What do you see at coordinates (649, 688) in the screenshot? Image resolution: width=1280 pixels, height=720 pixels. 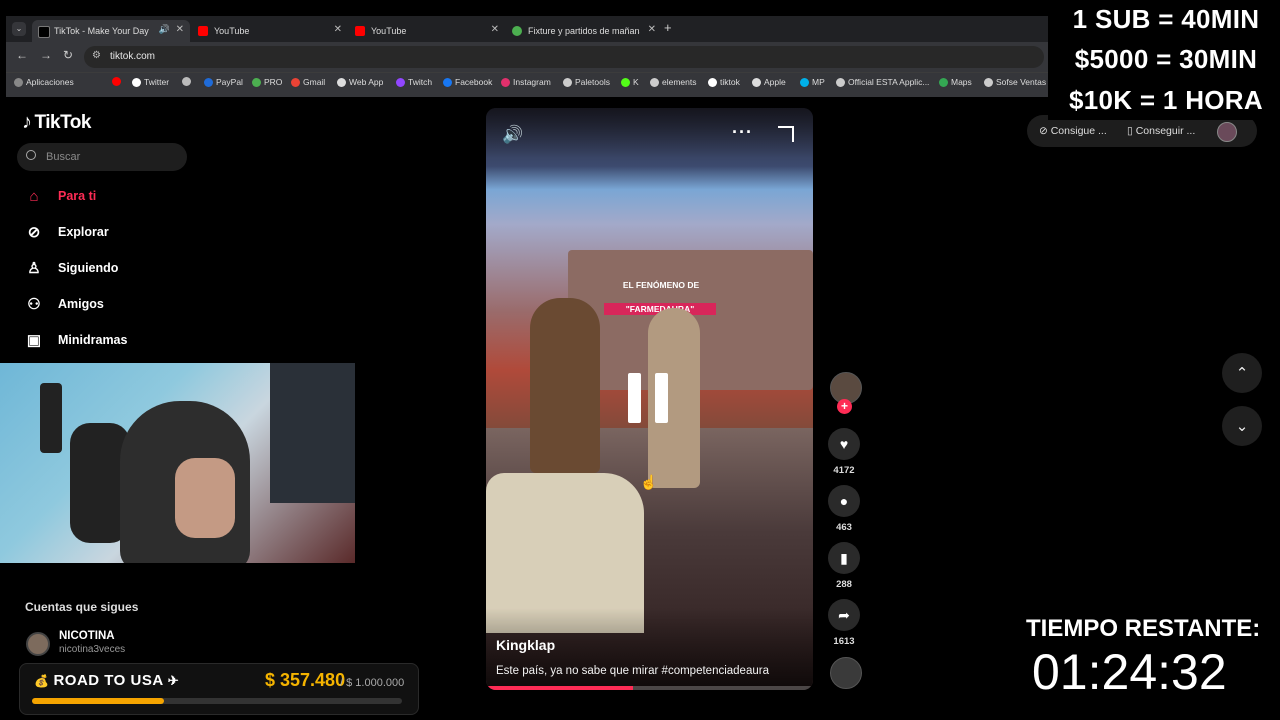 I see `video-progress-bar` at bounding box center [649, 688].